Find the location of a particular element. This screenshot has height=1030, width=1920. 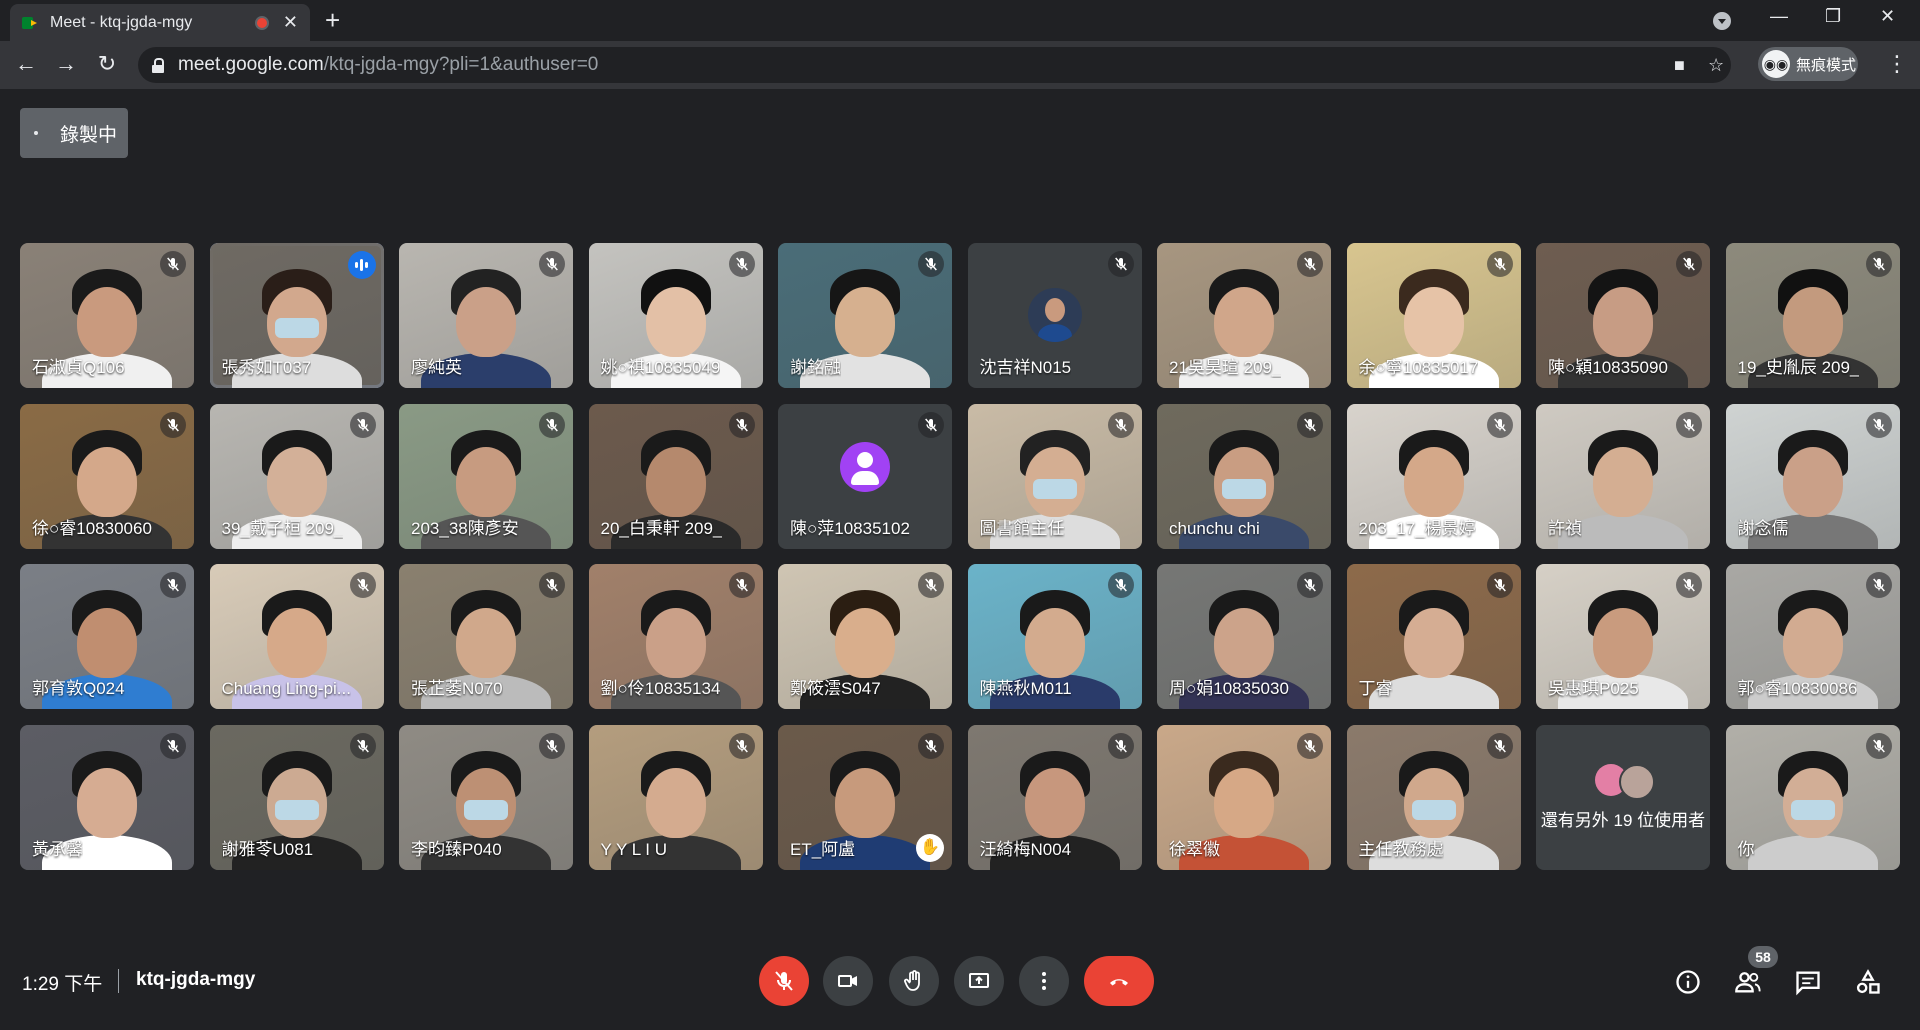

participant-tile: 丁睿 is located at coordinates (1433, 636).